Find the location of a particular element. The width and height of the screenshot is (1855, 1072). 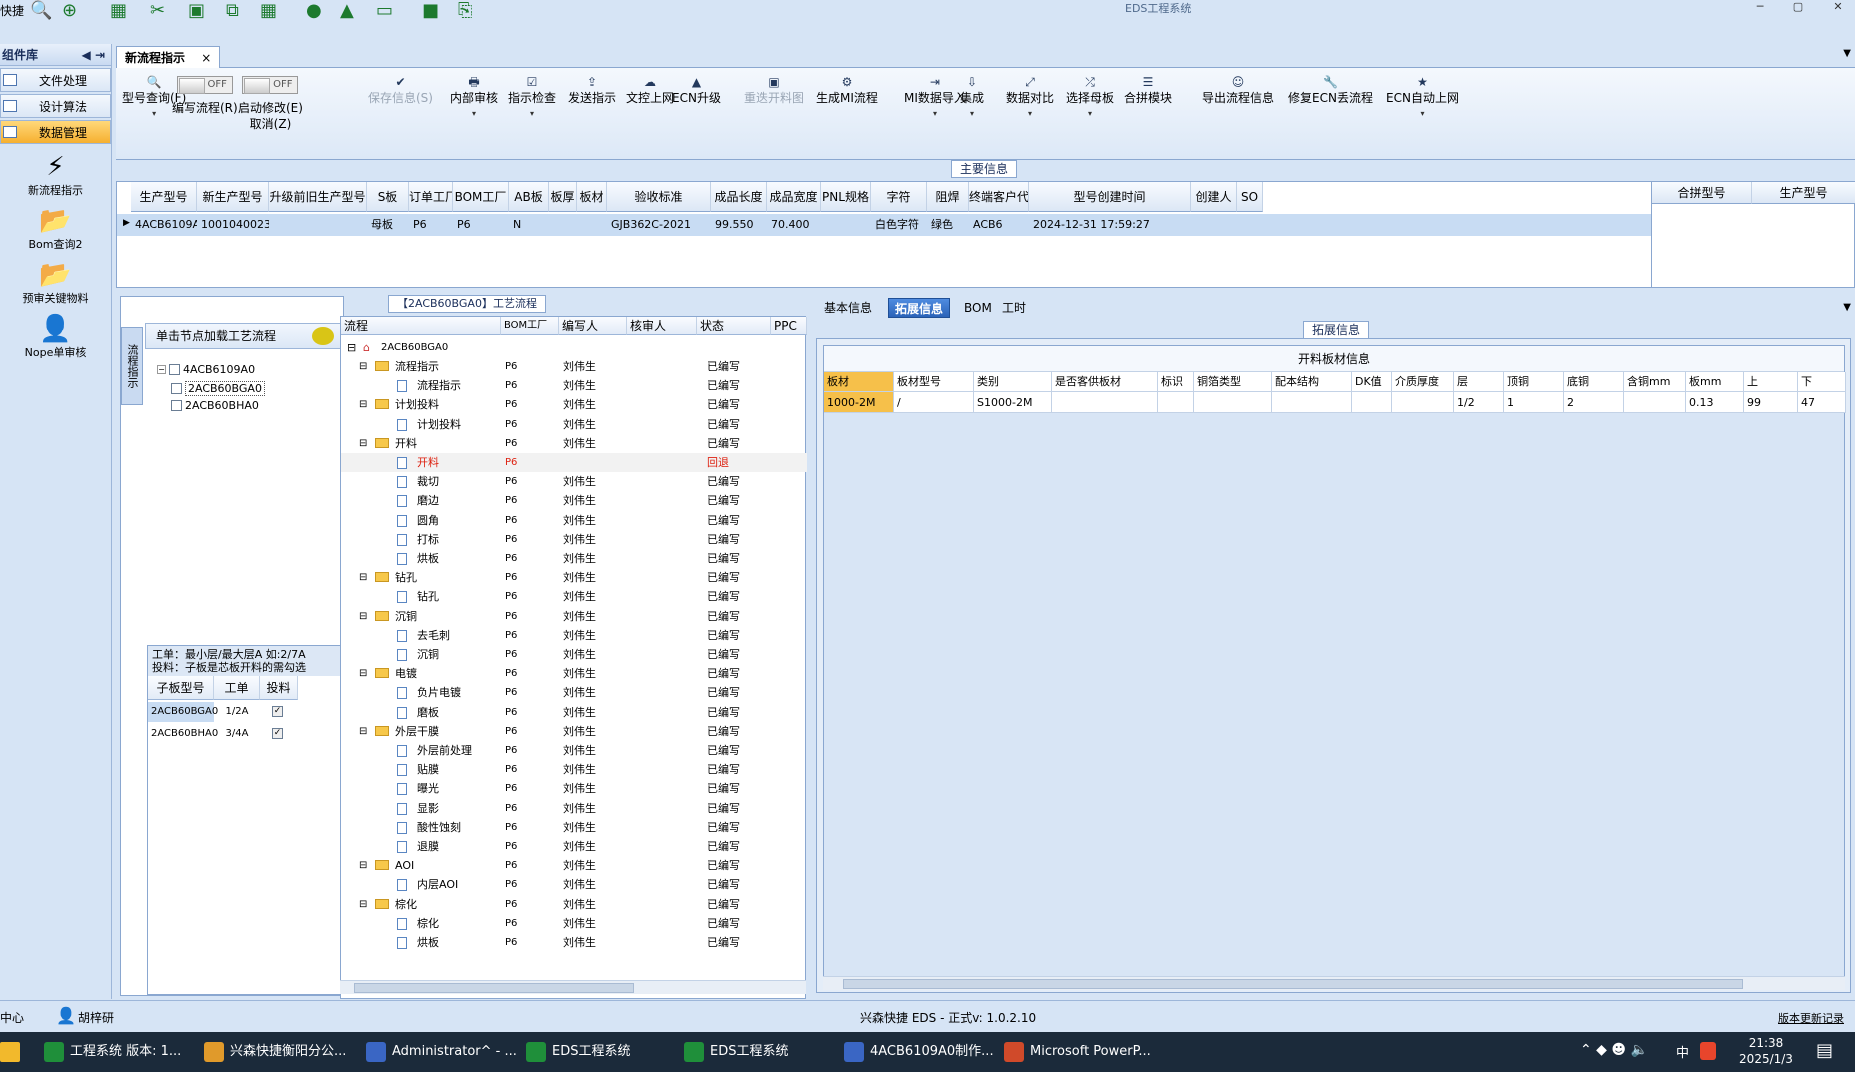

tab-close-icon: × is located at coordinates (206, 58).